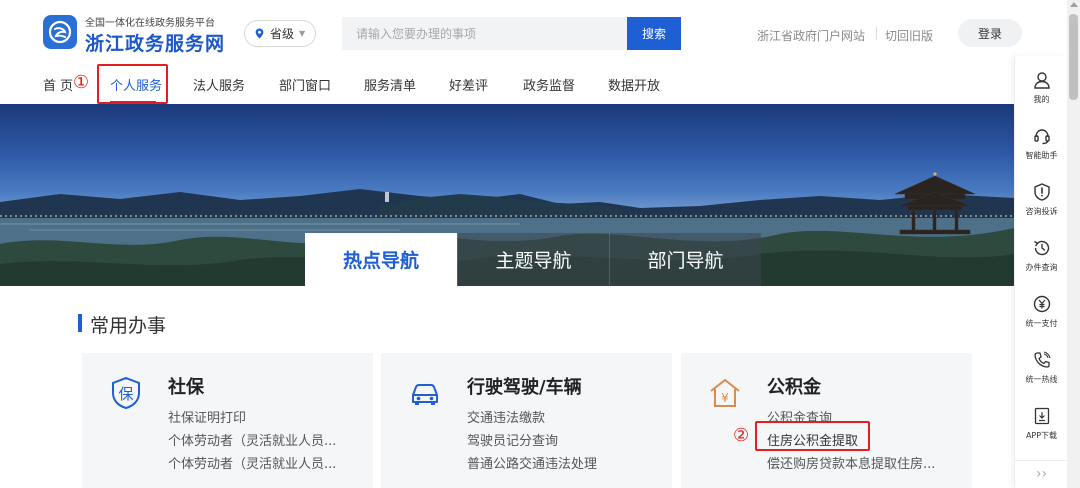  Describe the element at coordinates (549, 84) in the screenshot. I see `nav-item-supervision: 政务监督` at that location.